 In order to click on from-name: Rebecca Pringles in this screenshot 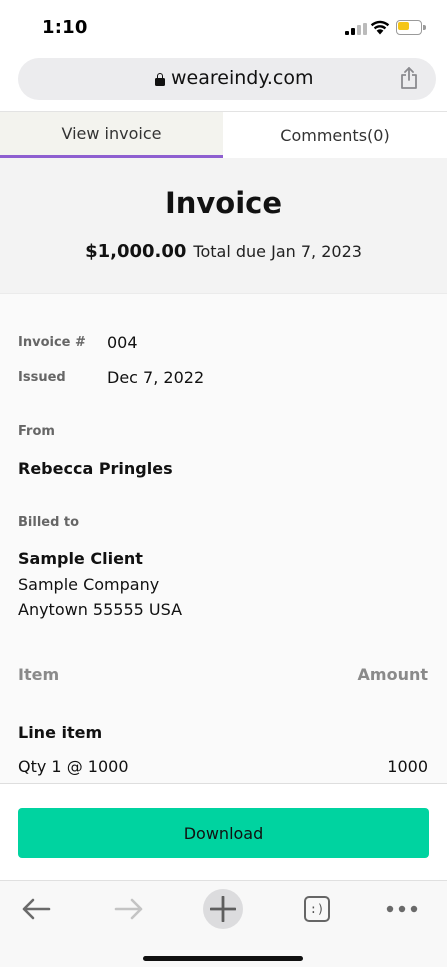, I will do `click(95, 468)`.